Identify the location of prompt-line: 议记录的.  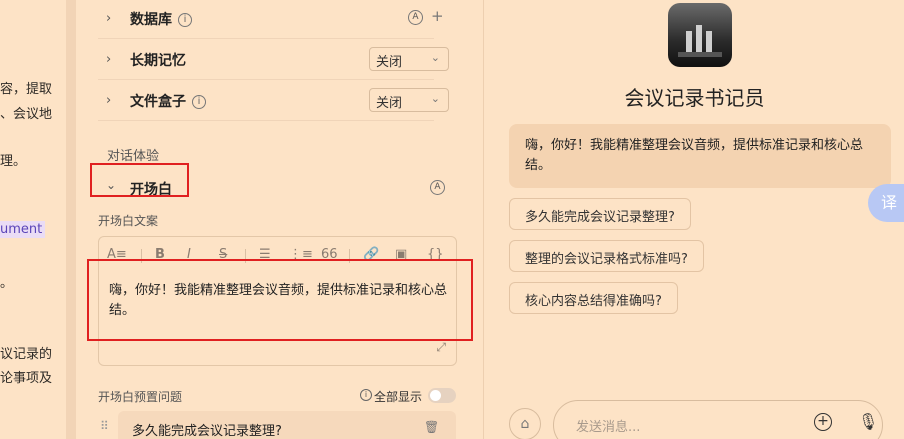
(26, 354).